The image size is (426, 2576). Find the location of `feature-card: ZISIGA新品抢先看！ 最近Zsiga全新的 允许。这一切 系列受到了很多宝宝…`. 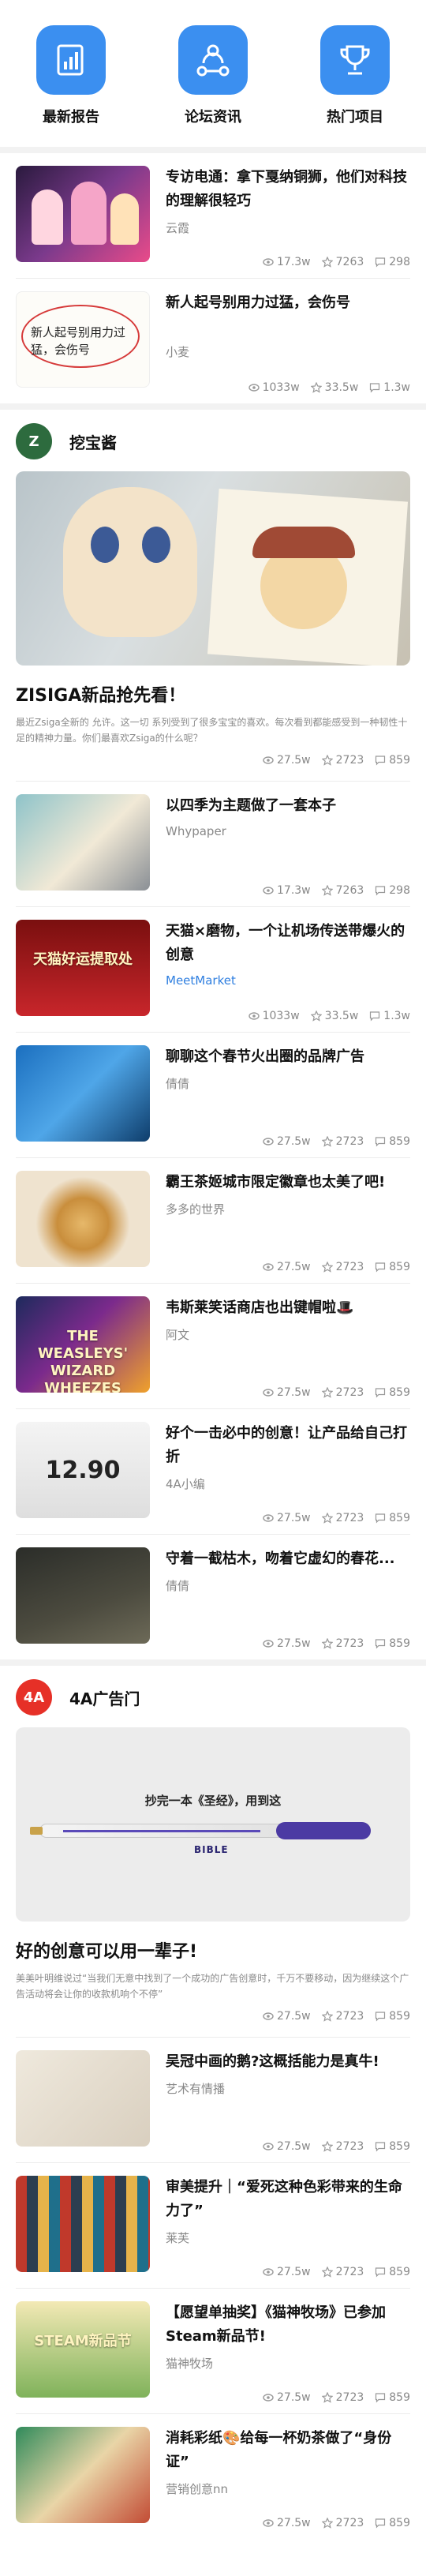

feature-card: ZISIGA新品抢先看！ 最近Zsiga全新的 允许。这一切 系列受到了很多宝宝… is located at coordinates (213, 626).